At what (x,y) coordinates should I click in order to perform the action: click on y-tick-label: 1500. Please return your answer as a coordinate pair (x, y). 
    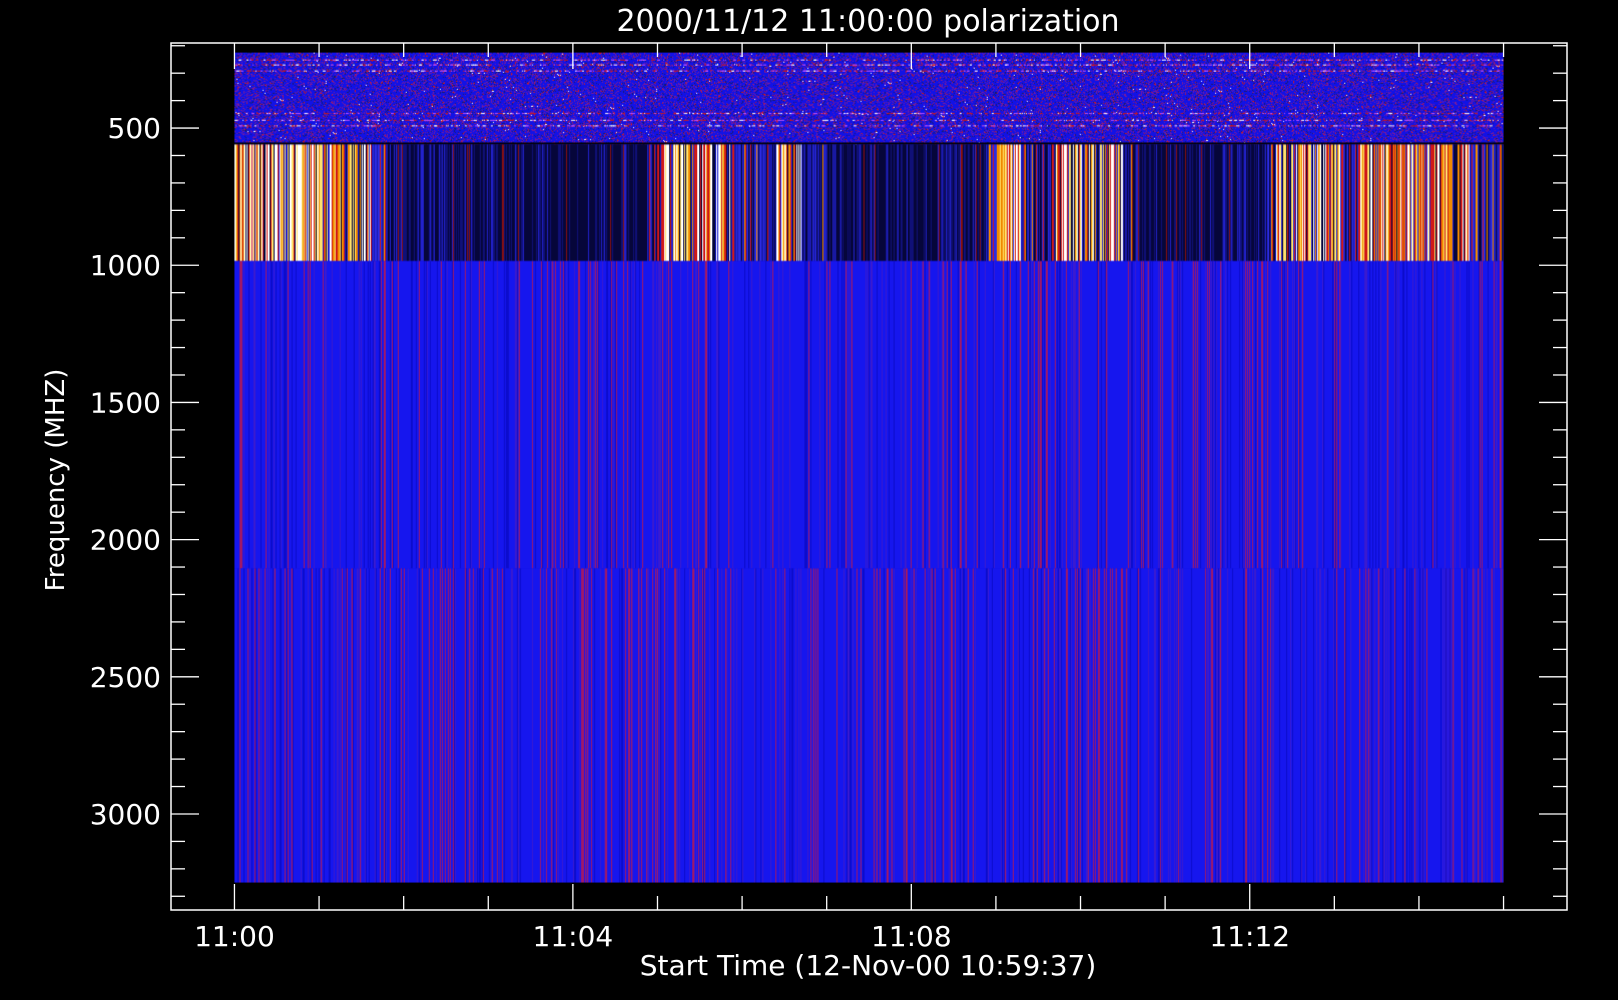
    Looking at the image, I should click on (125, 402).